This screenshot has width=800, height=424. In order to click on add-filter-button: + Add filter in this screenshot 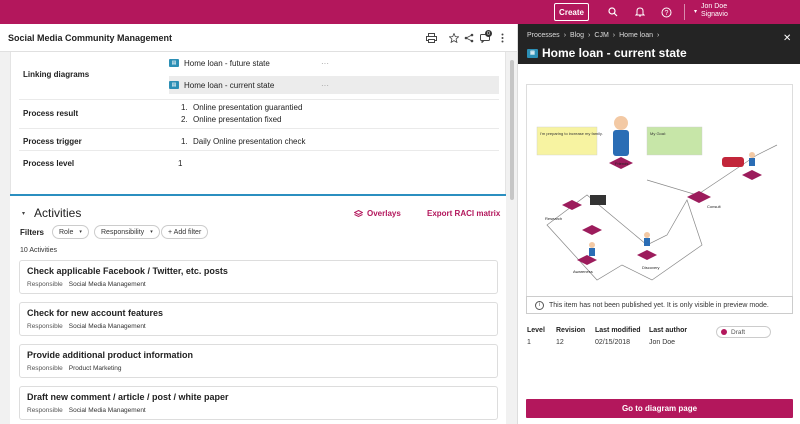, I will do `click(185, 232)`.